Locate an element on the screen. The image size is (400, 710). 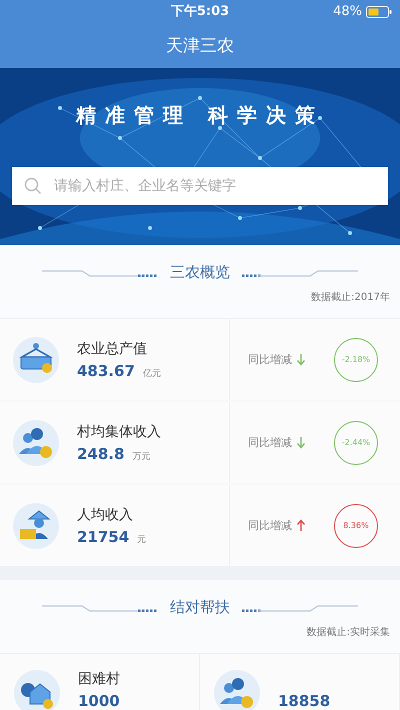
stat-unit: 亿元 is located at coordinates (151, 374).